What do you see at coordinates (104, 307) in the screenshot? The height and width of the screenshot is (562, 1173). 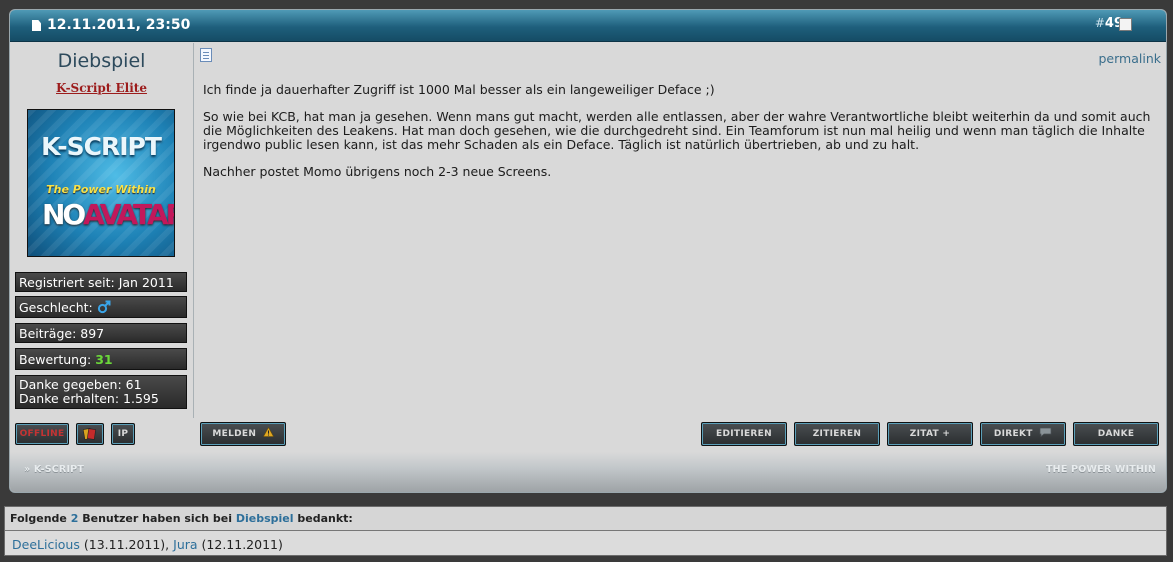 I see `male-icon` at bounding box center [104, 307].